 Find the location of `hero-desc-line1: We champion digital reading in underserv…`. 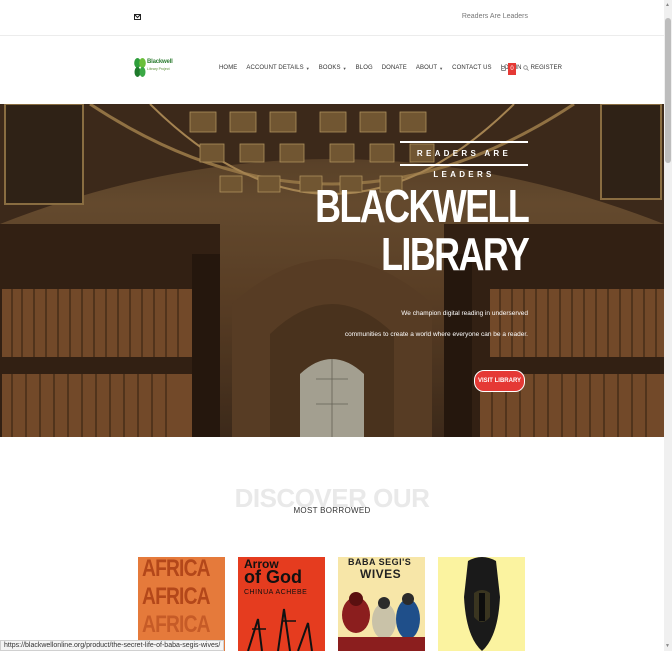

hero-desc-line1: We champion digital reading in underserv… is located at coordinates (464, 313).